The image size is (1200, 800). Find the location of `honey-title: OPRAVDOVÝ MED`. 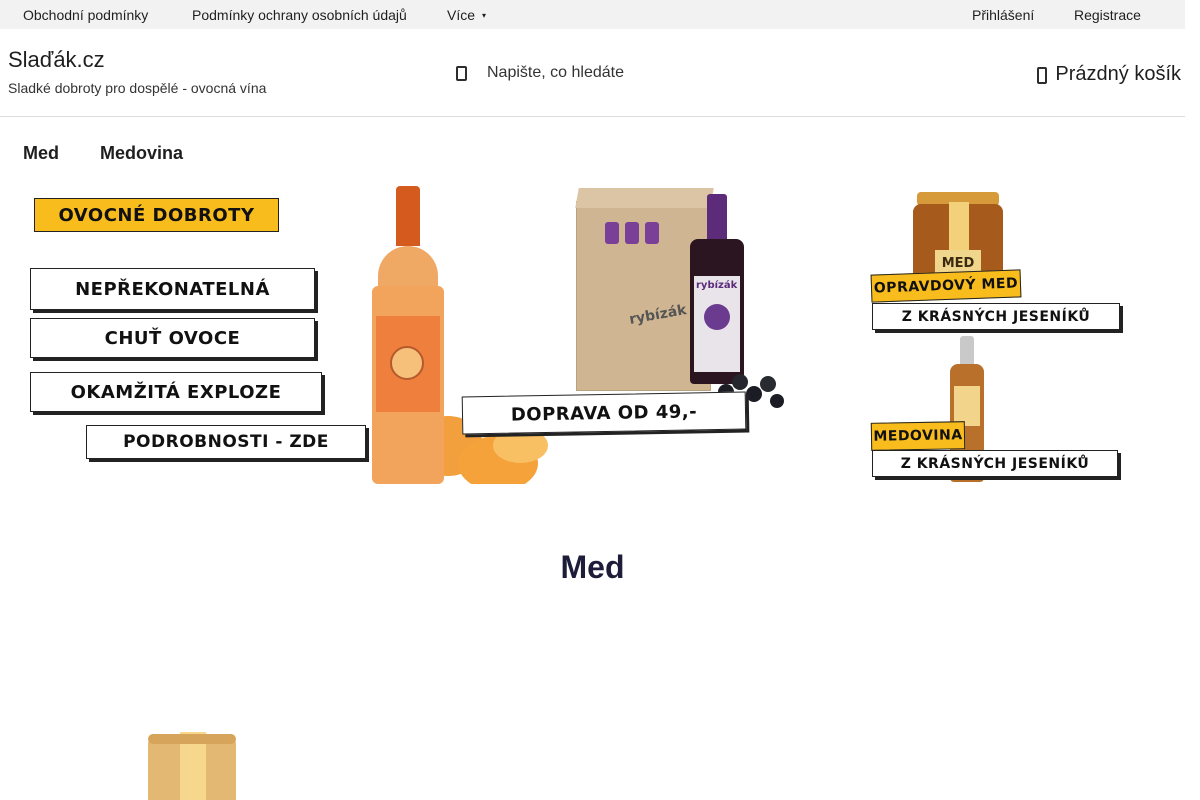

honey-title: OPRAVDOVÝ MED is located at coordinates (946, 286).